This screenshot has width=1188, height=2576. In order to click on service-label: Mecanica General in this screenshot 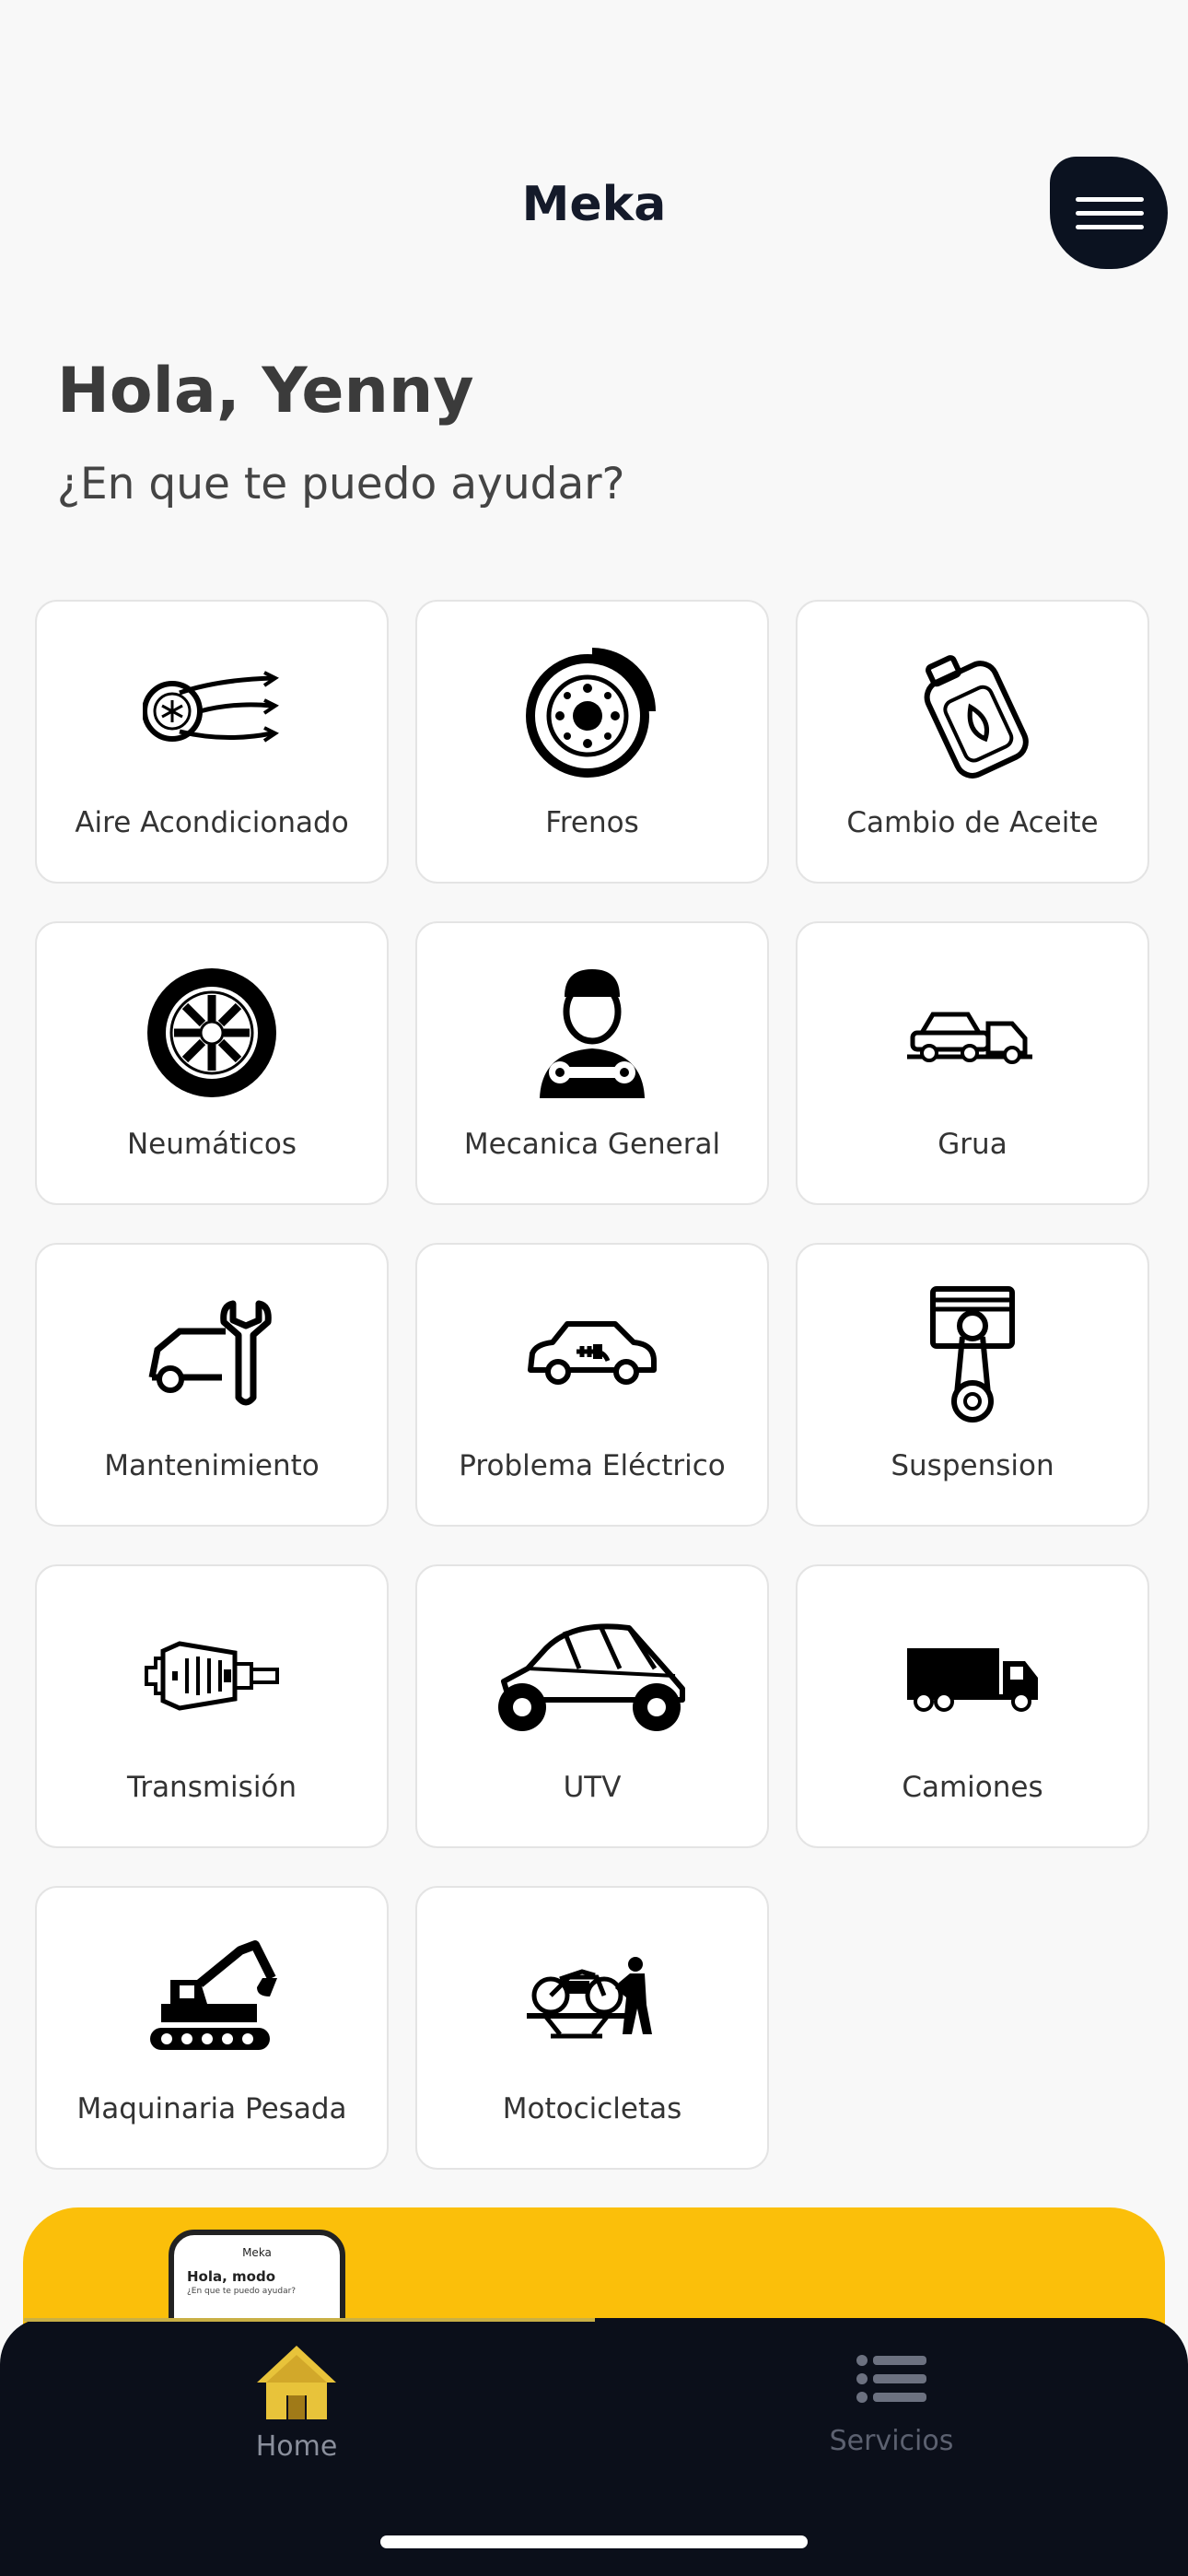, I will do `click(592, 1144)`.